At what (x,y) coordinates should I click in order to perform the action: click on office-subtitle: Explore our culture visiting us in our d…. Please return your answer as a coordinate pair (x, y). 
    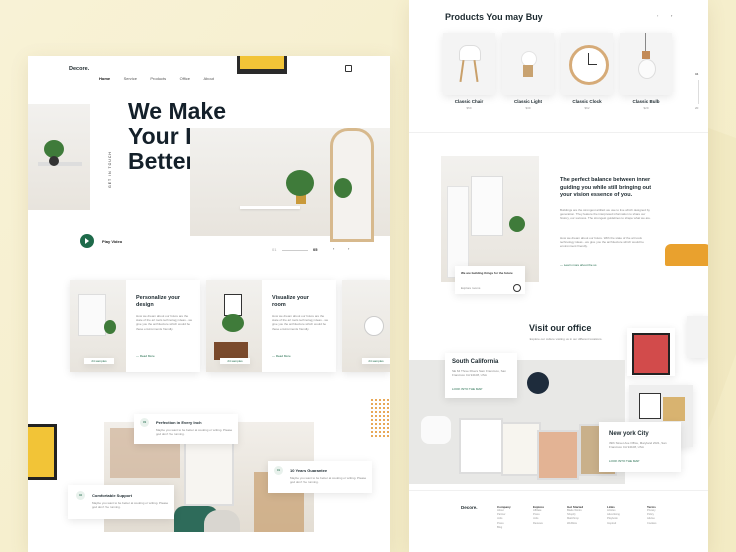
    Looking at the image, I should click on (566, 339).